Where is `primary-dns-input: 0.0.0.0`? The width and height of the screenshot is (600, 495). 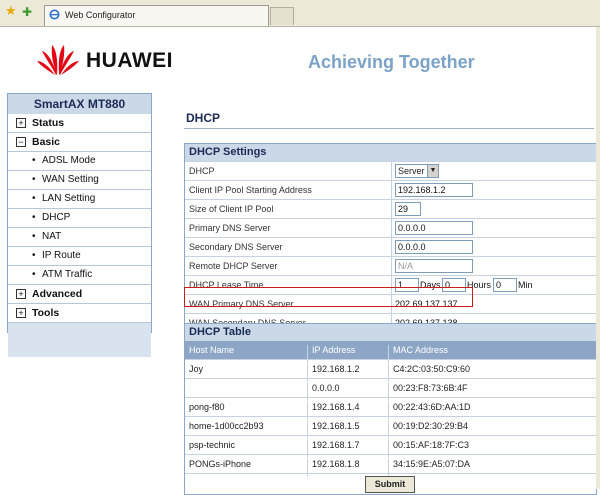 primary-dns-input: 0.0.0.0 is located at coordinates (434, 228).